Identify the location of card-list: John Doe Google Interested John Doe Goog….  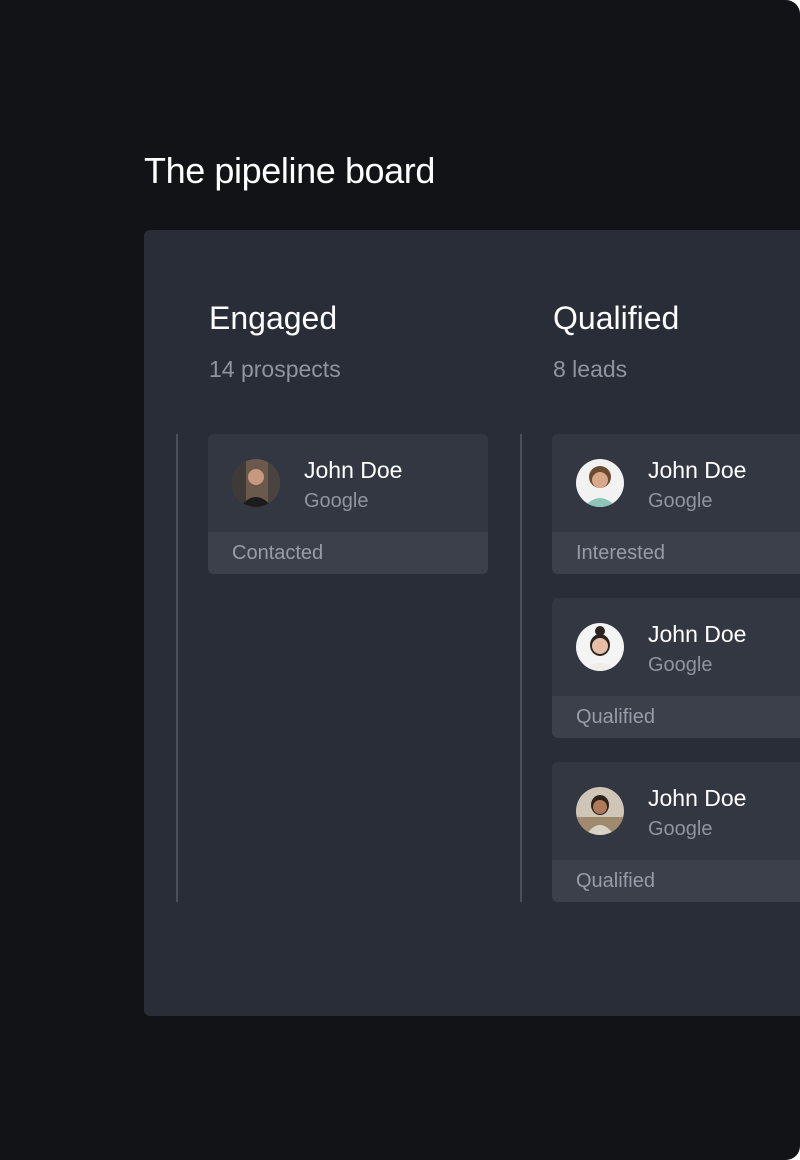
(676, 680).